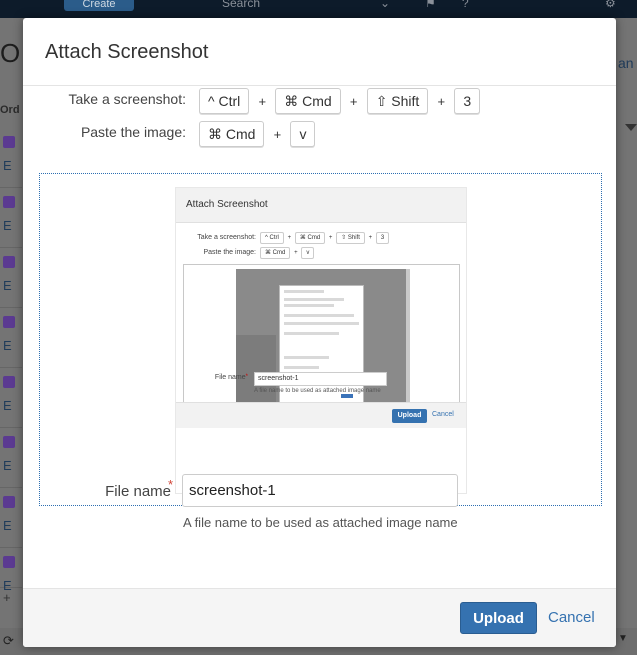 The height and width of the screenshot is (655, 637). I want to click on dropdown-icon: ▼, so click(623, 638).